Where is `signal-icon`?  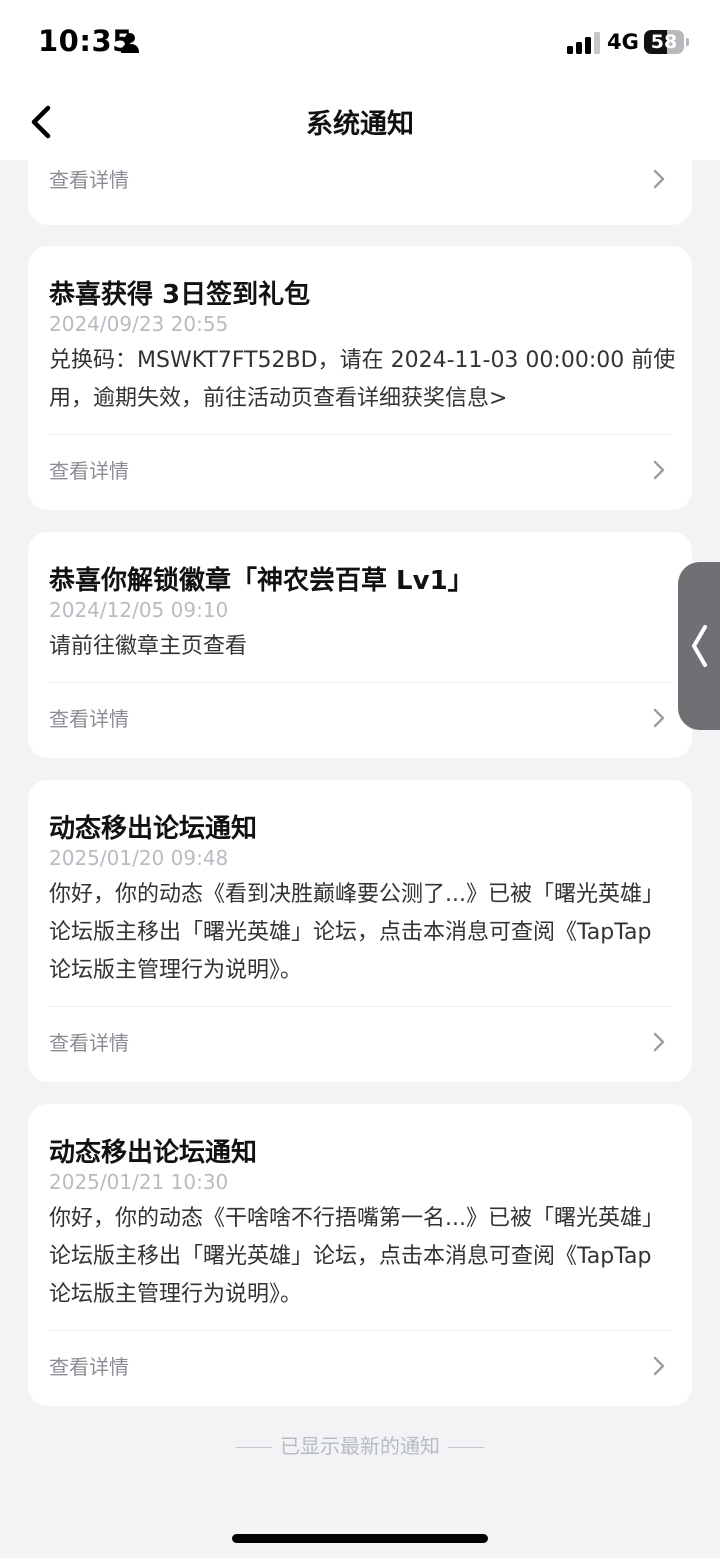 signal-icon is located at coordinates (583, 43).